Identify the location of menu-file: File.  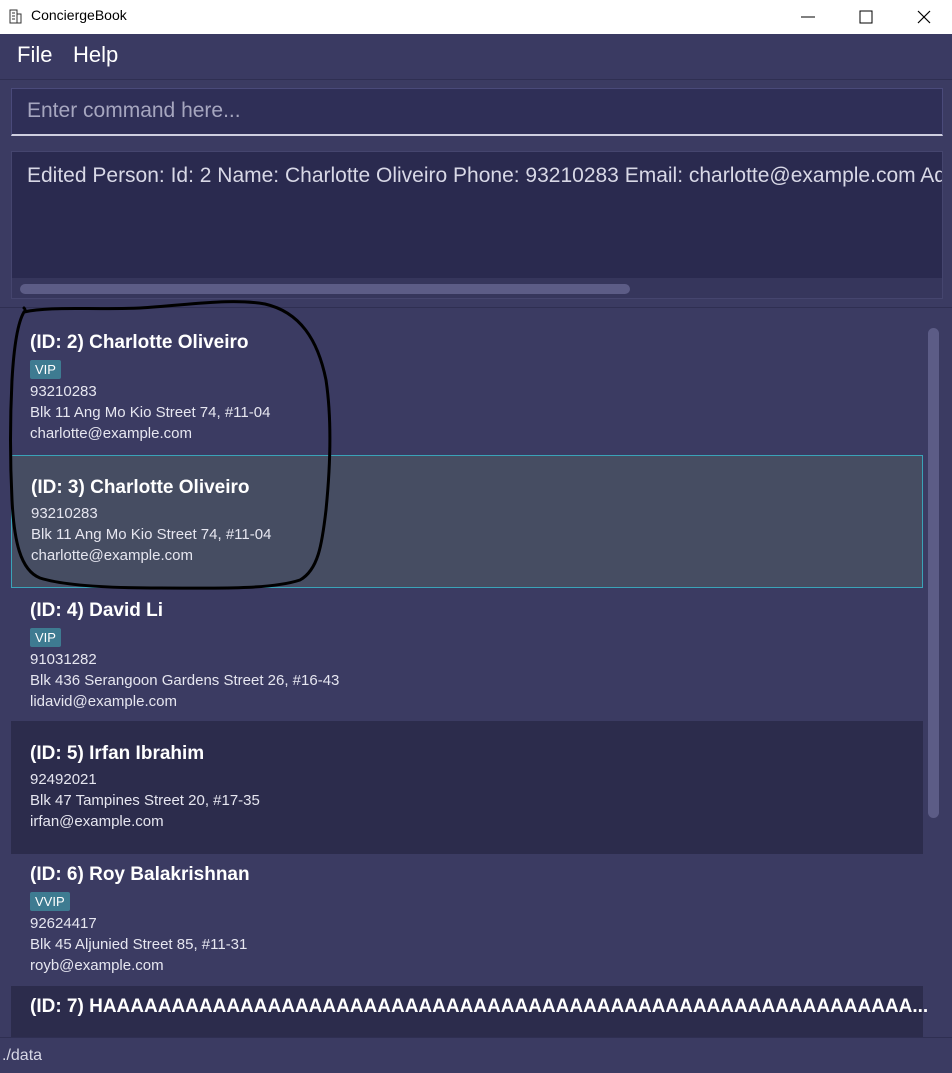
(34, 55).